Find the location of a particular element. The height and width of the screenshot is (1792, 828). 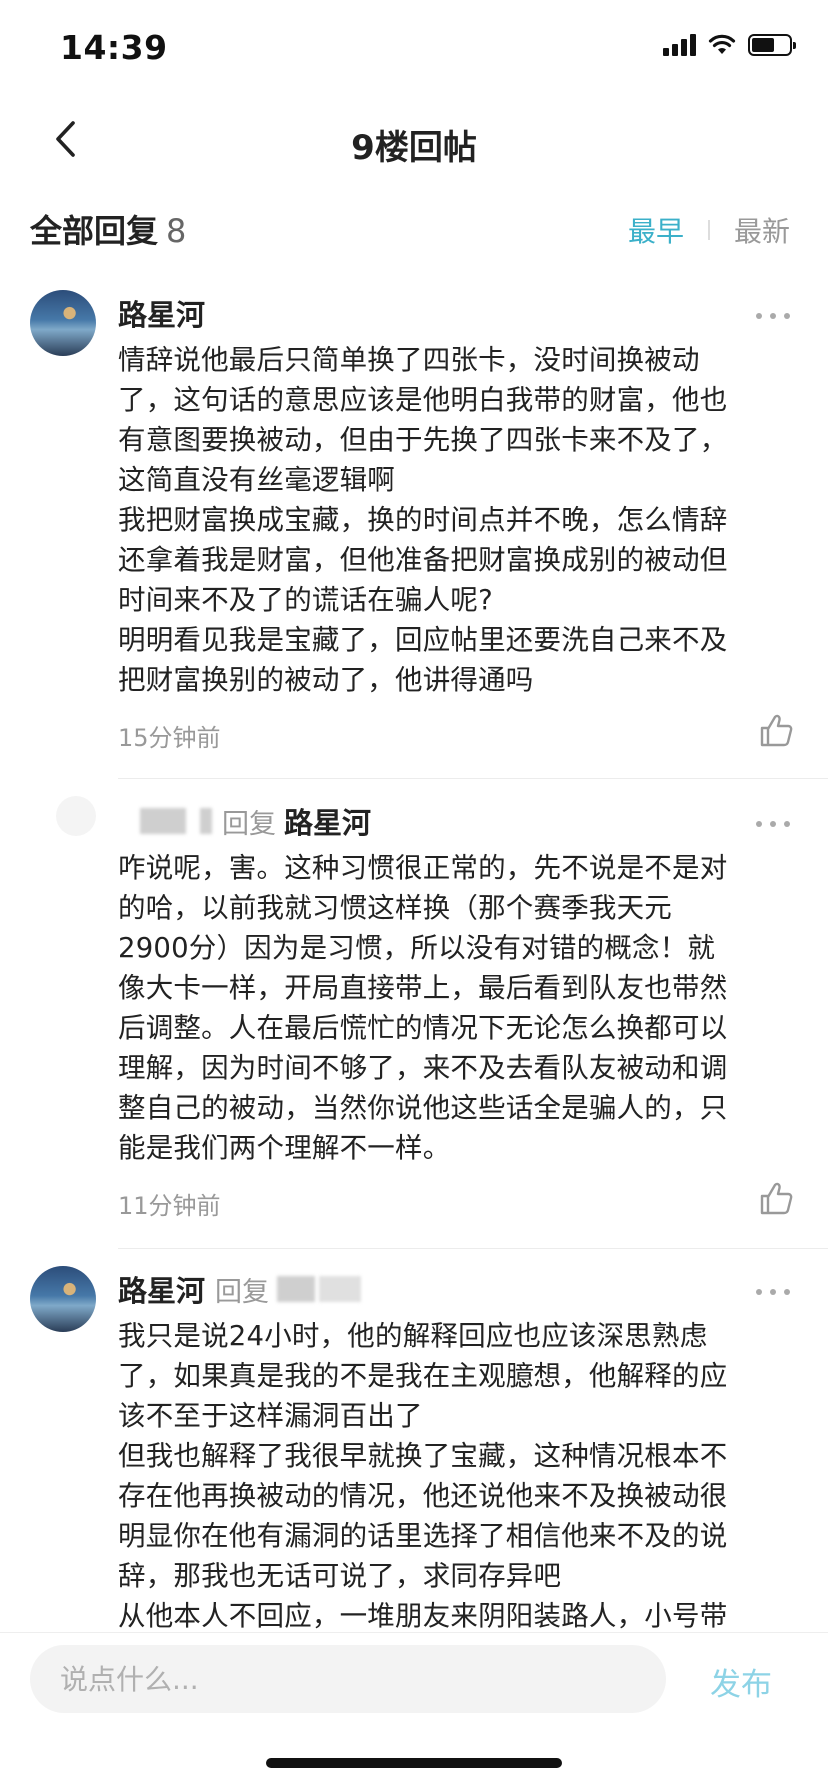

page-title: 9楼回帖 is located at coordinates (414, 148).